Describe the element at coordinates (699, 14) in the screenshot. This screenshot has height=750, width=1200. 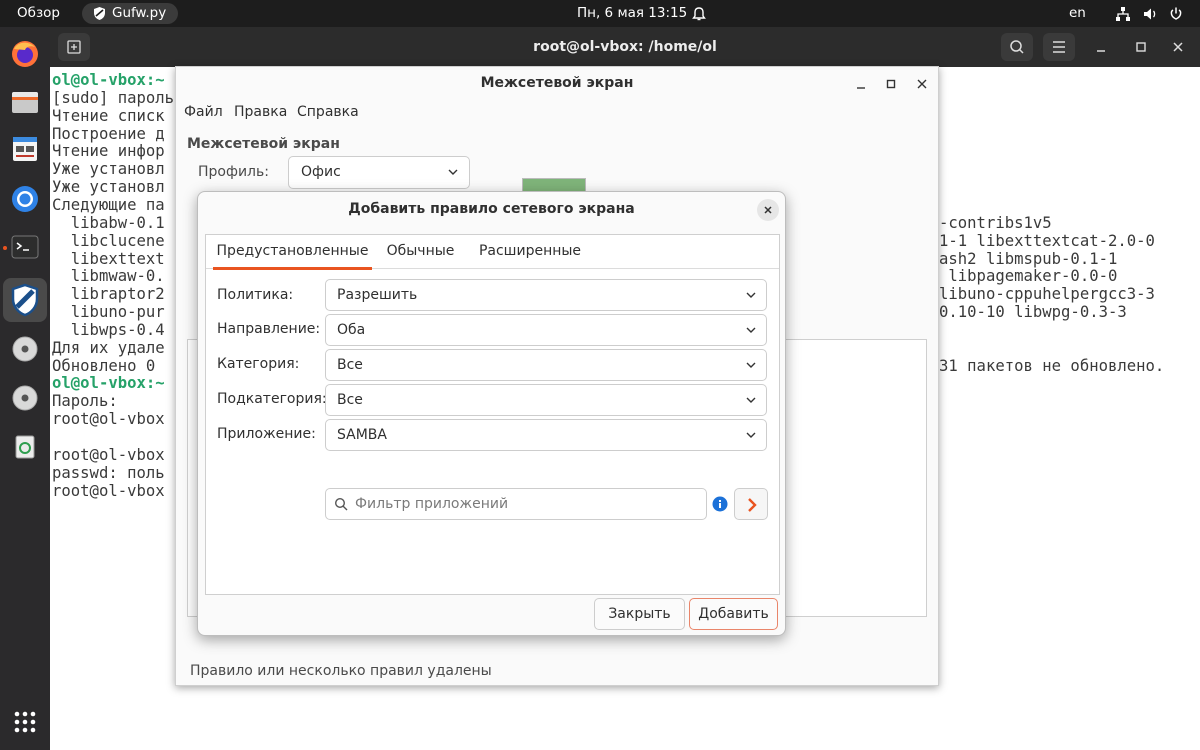
I see `bell-icon` at that location.